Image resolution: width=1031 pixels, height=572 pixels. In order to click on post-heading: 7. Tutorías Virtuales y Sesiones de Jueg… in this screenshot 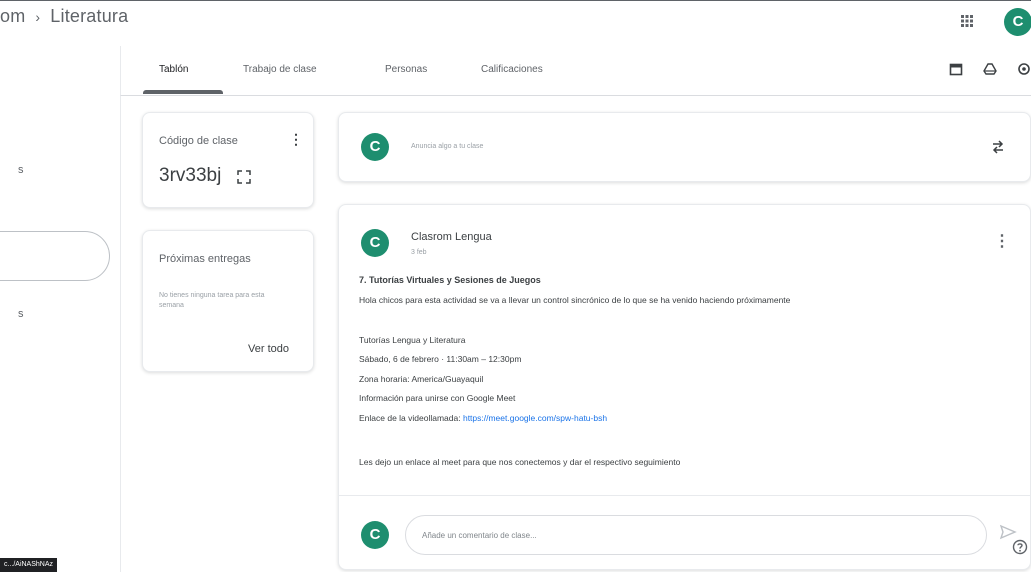, I will do `click(450, 280)`.